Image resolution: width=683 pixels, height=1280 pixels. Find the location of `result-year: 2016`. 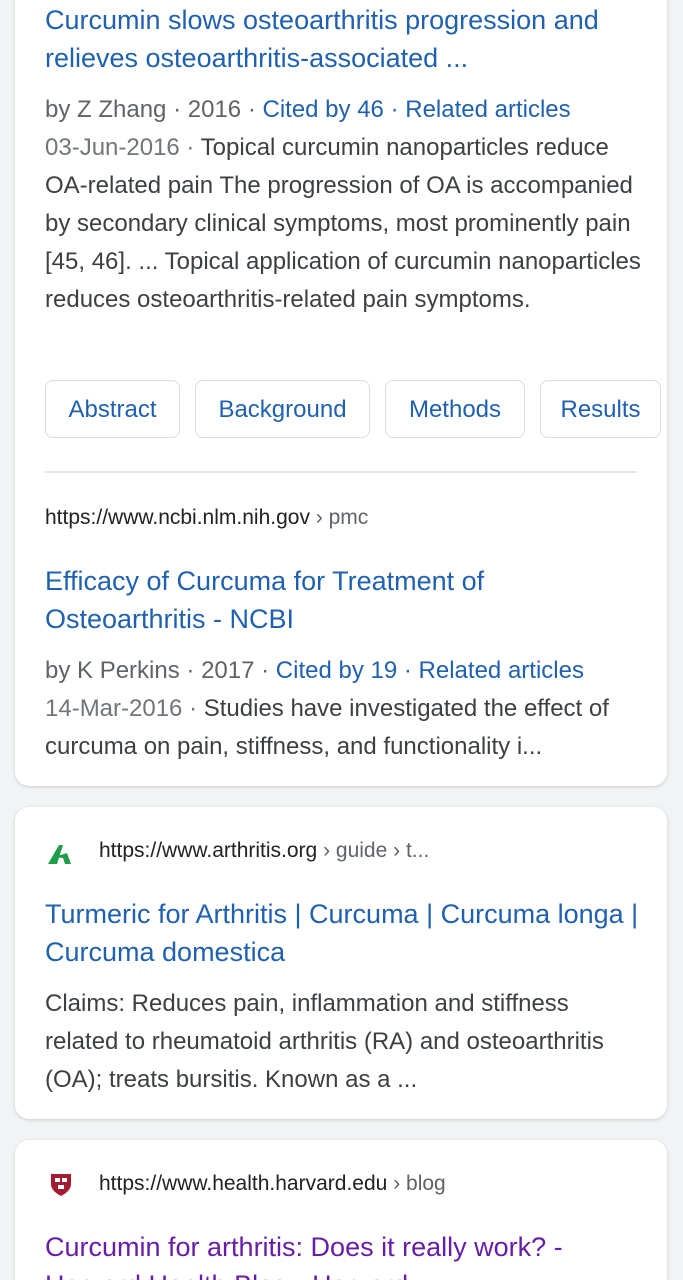

result-year: 2016 is located at coordinates (214, 109).